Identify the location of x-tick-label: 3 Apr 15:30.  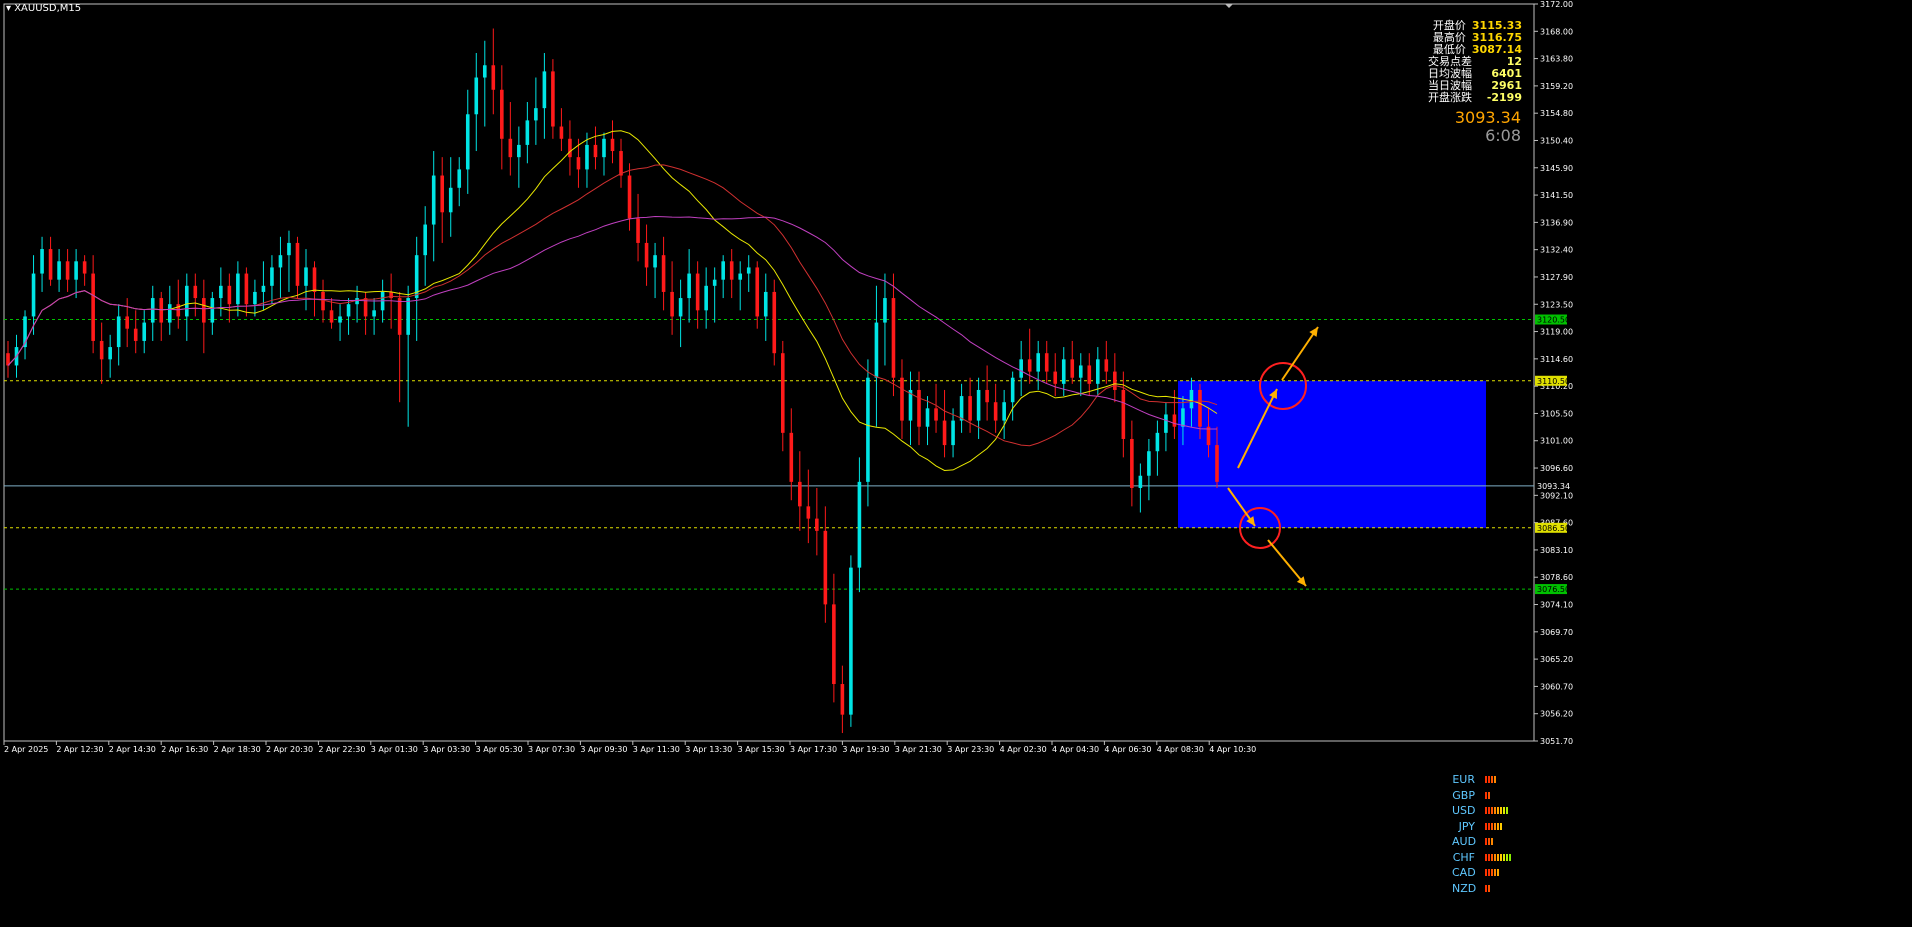
(761, 749).